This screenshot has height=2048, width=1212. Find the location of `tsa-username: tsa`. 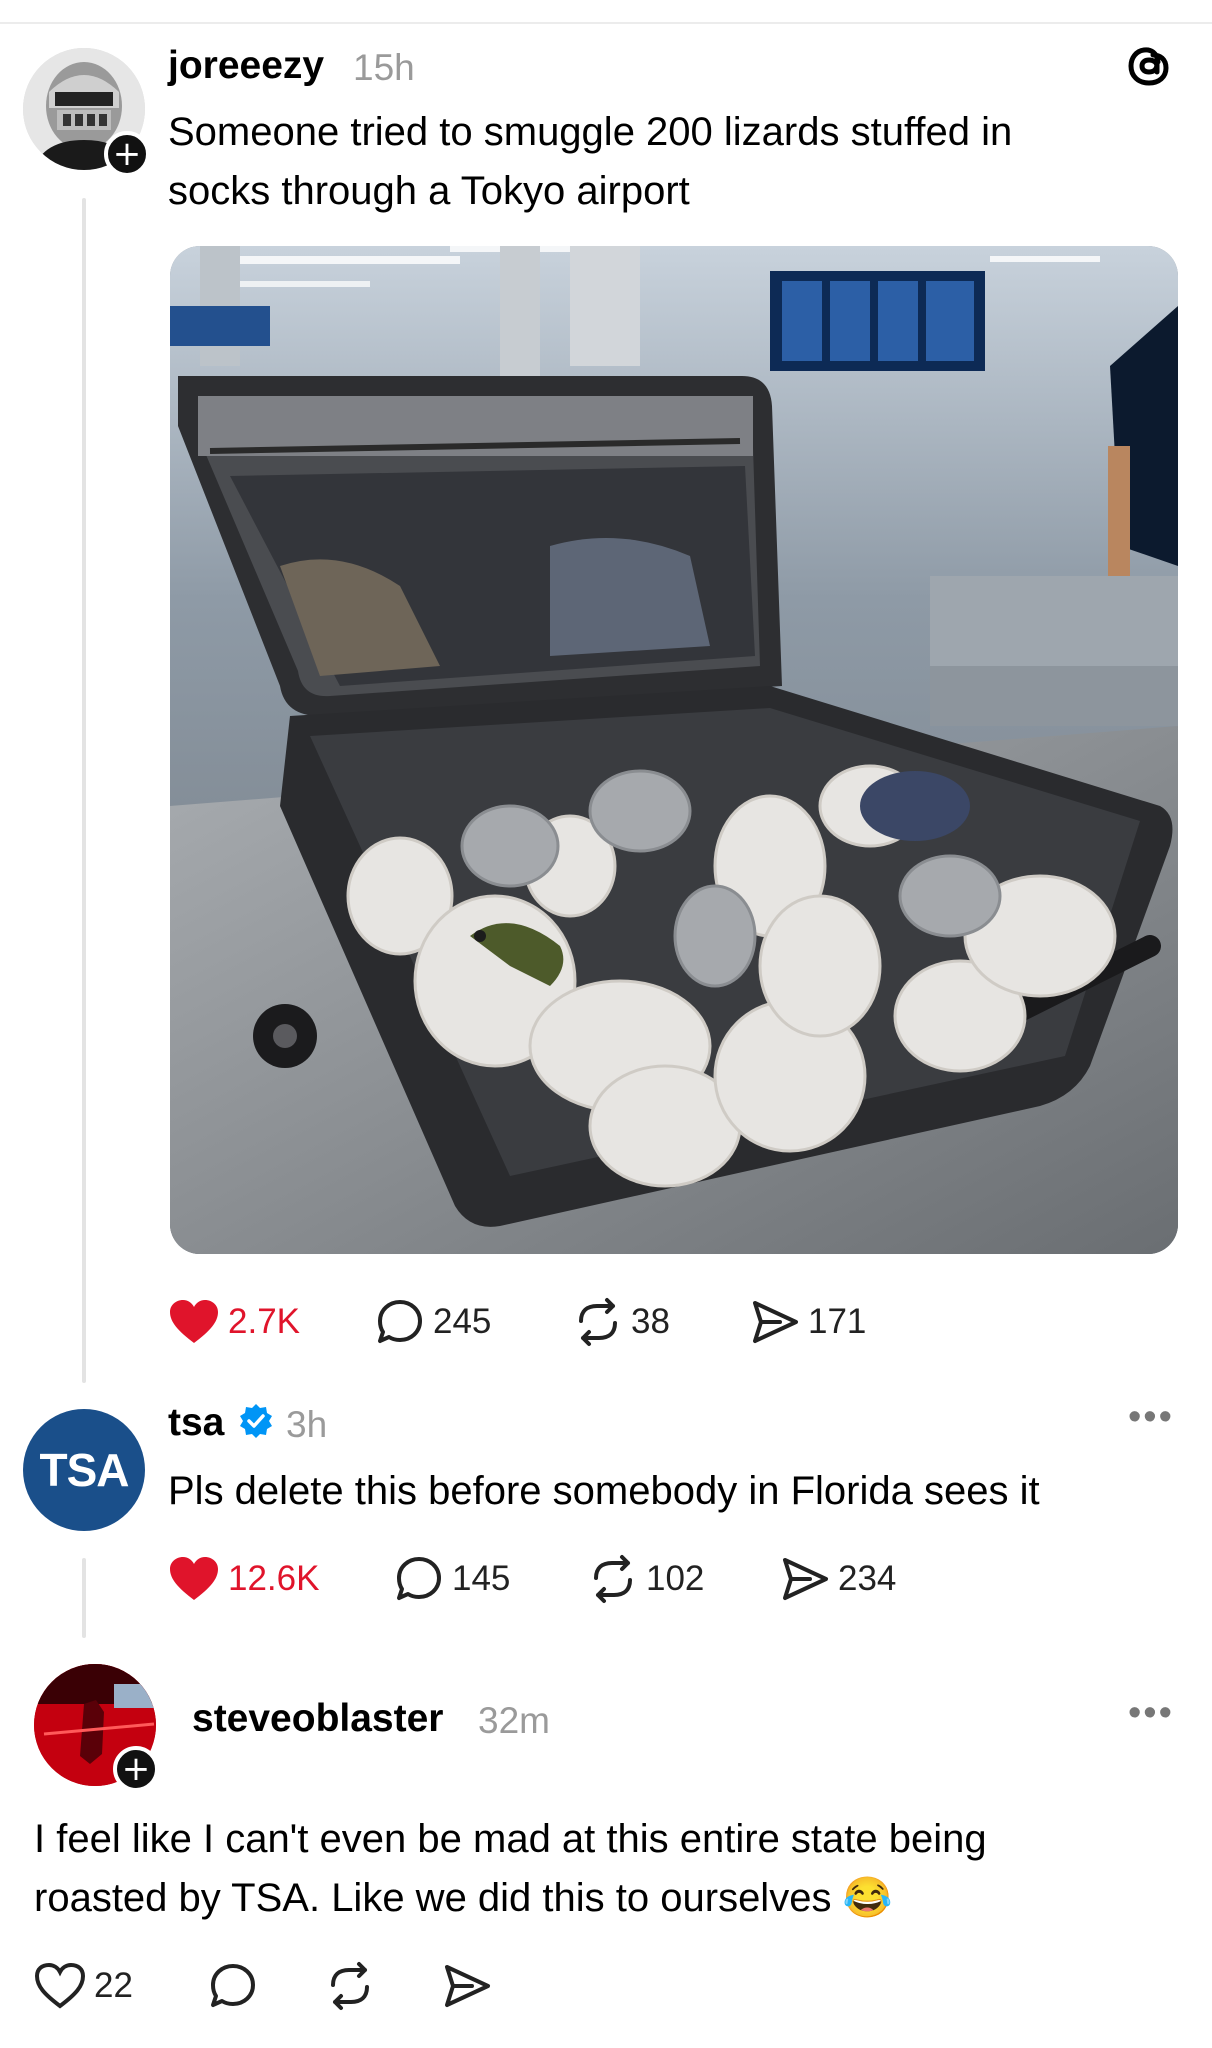

tsa-username: tsa is located at coordinates (196, 1423).